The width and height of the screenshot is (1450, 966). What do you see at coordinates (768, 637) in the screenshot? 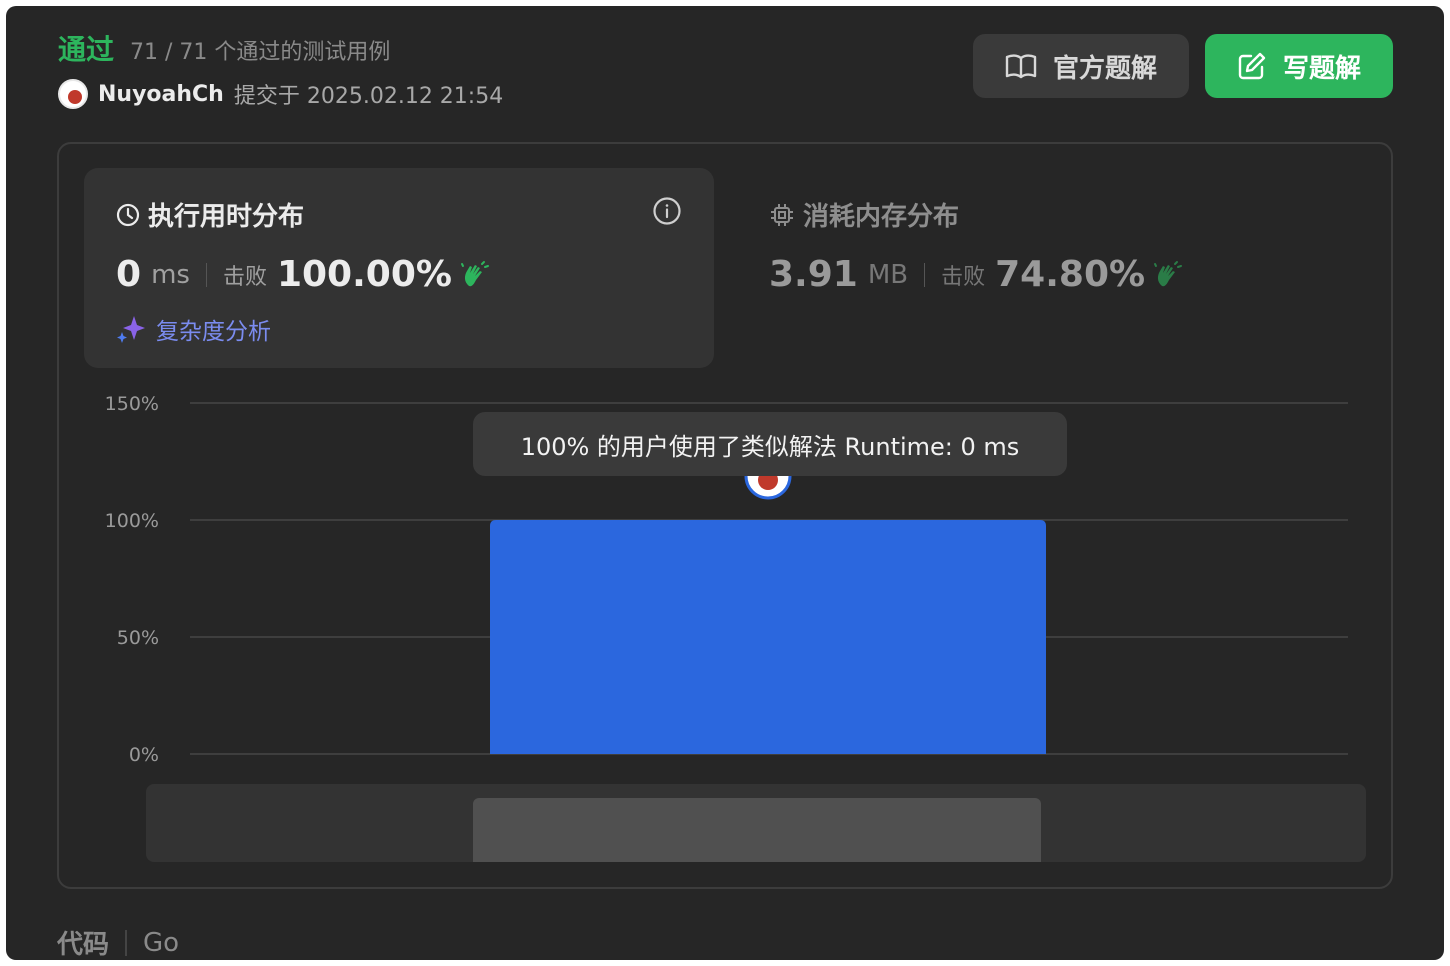
I see `chart-bar` at bounding box center [768, 637].